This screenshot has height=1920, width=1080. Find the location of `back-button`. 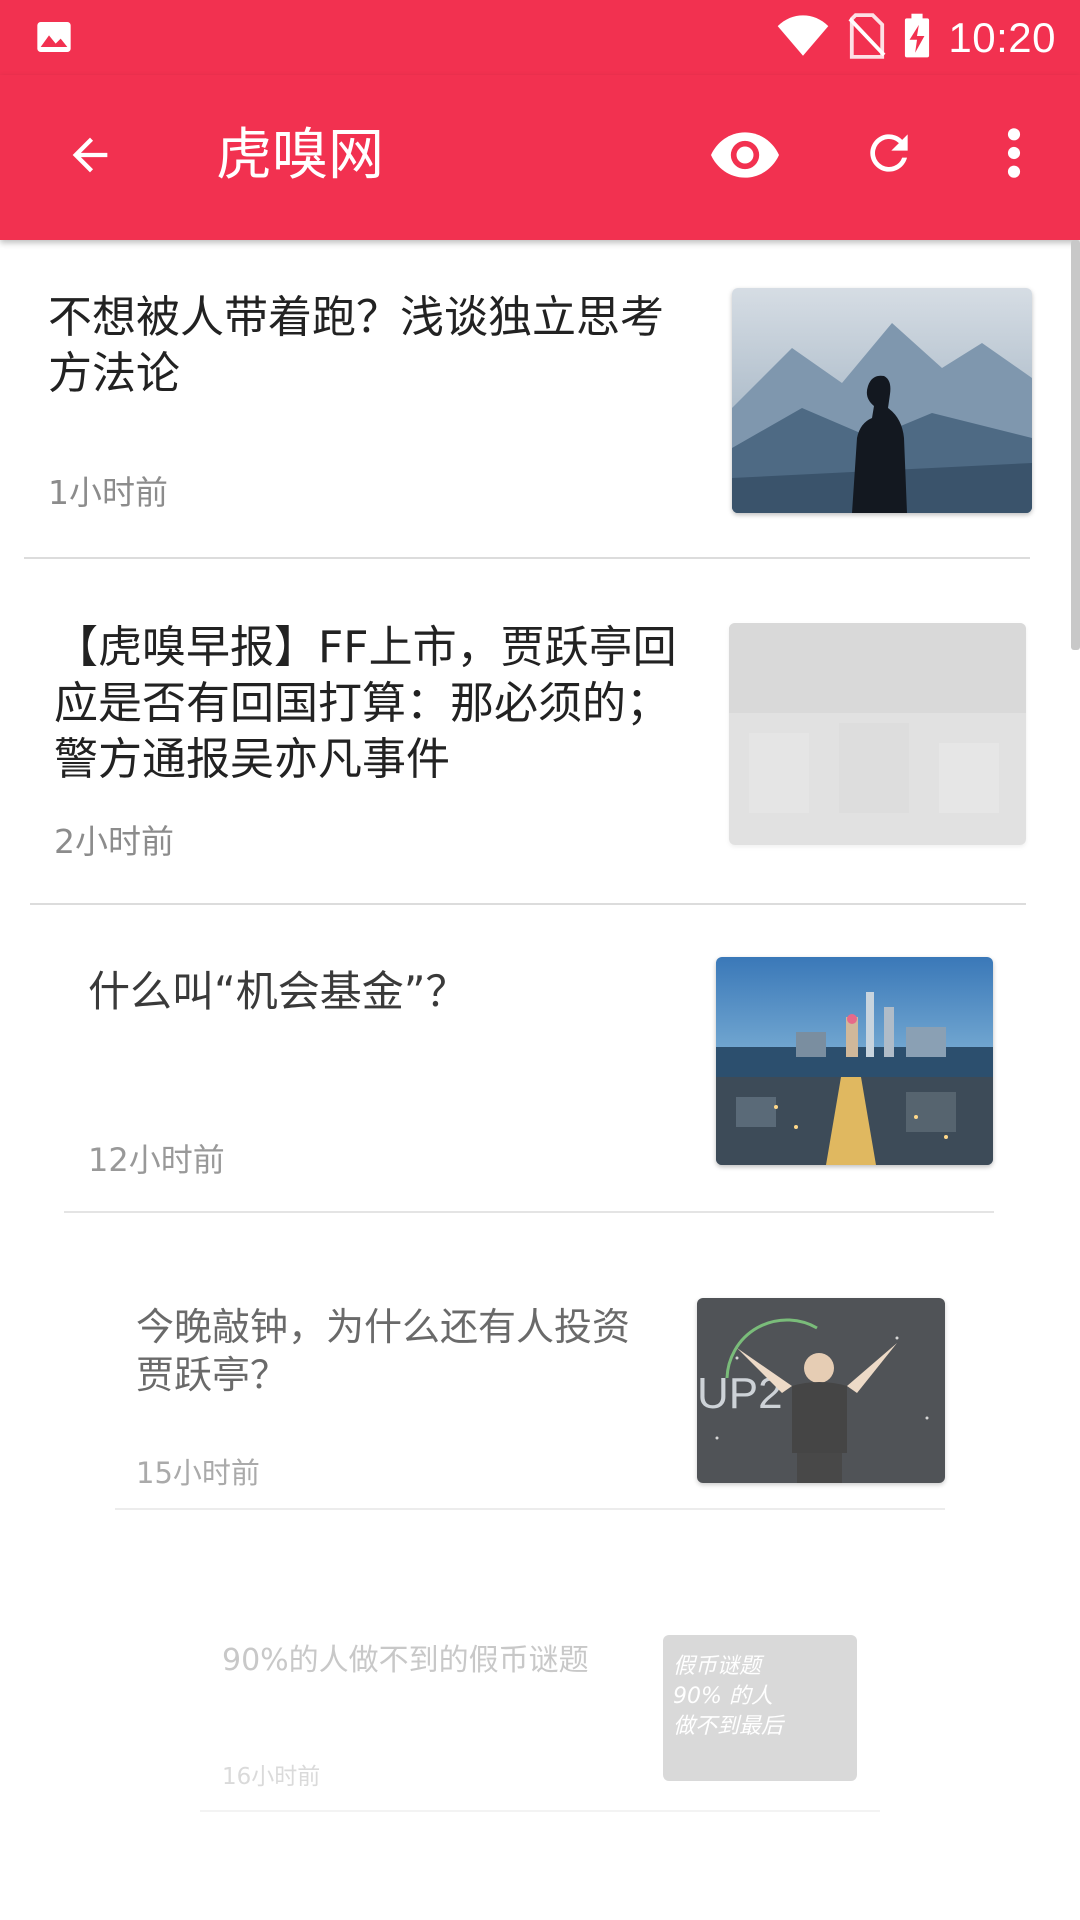

back-button is located at coordinates (90, 157).